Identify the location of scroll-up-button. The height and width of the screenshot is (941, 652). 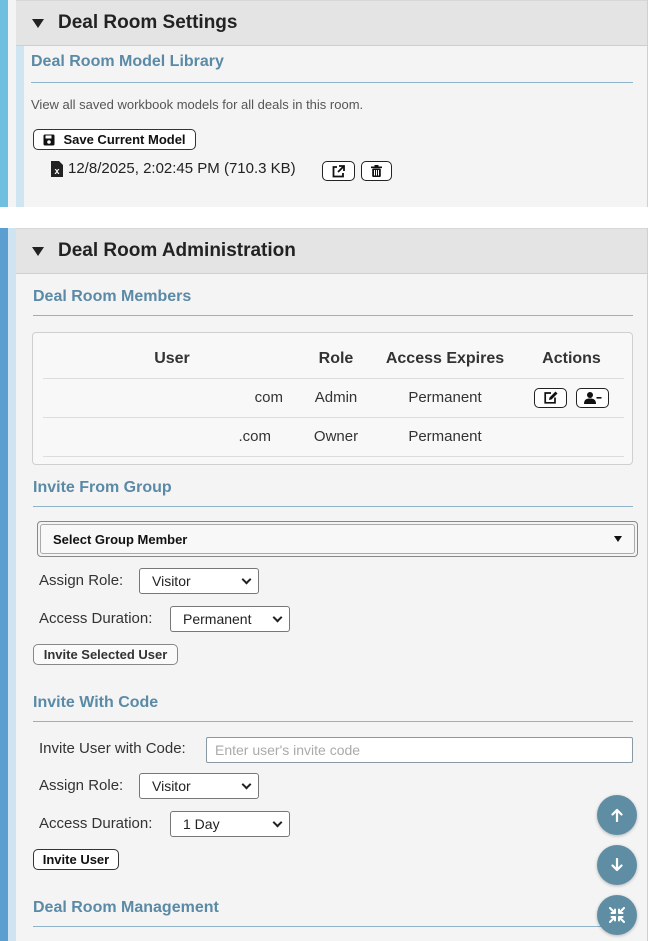
(617, 815).